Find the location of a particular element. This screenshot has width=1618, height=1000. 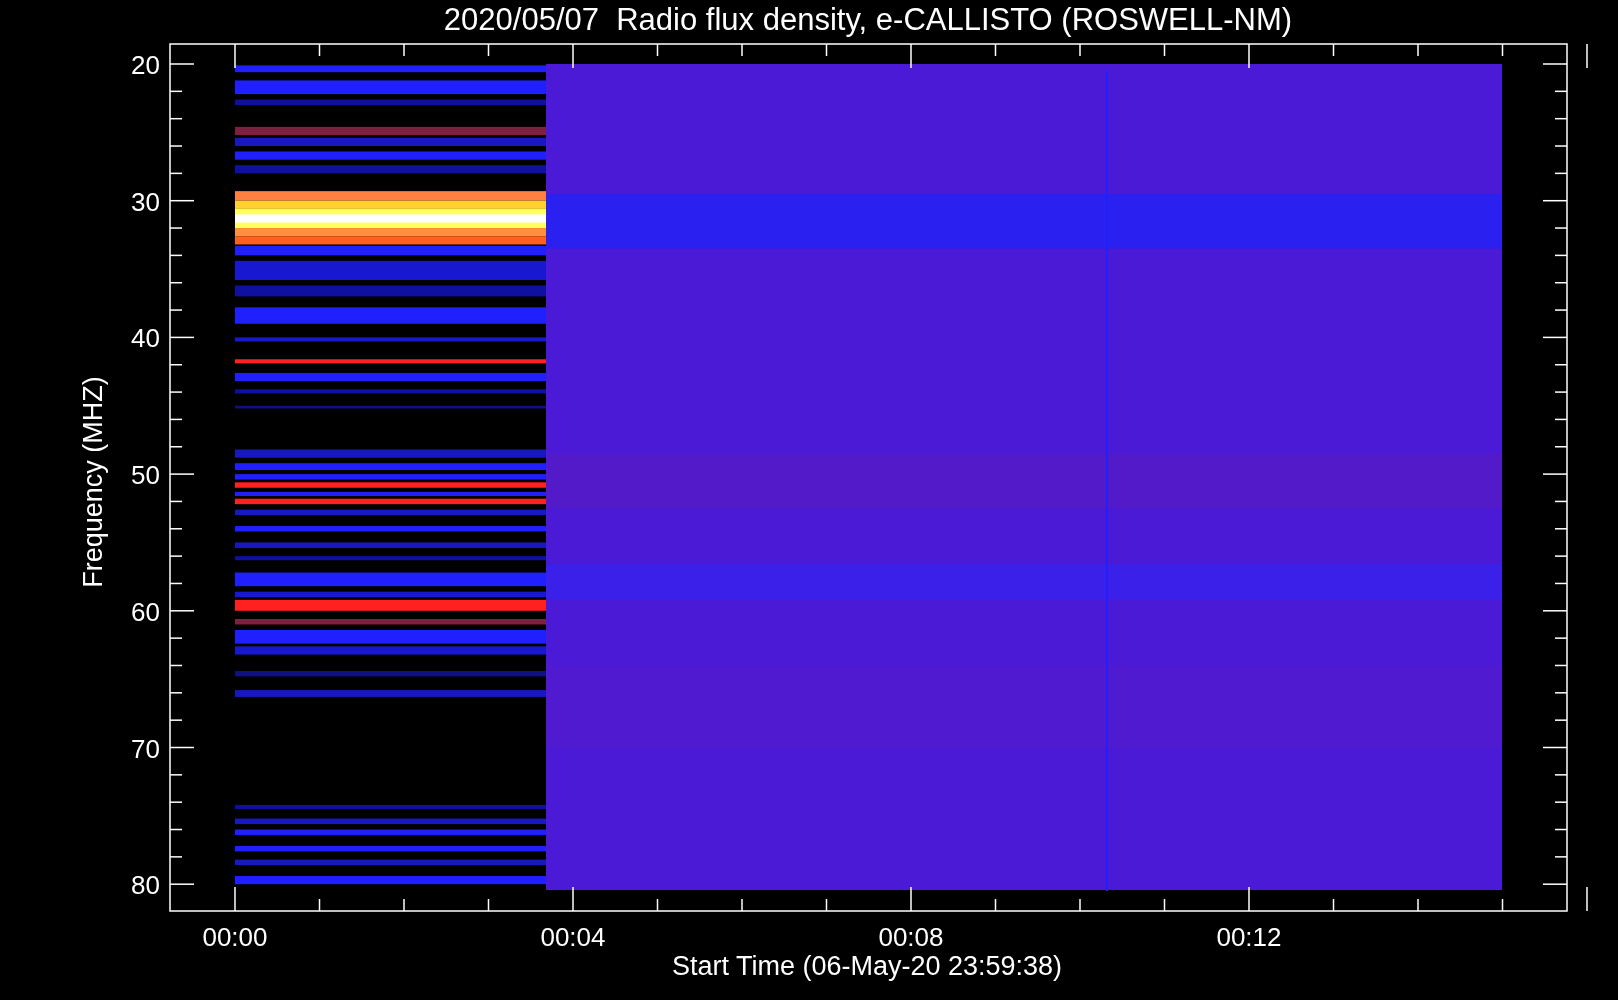

x-tick-label: 00:12 is located at coordinates (1249, 937).